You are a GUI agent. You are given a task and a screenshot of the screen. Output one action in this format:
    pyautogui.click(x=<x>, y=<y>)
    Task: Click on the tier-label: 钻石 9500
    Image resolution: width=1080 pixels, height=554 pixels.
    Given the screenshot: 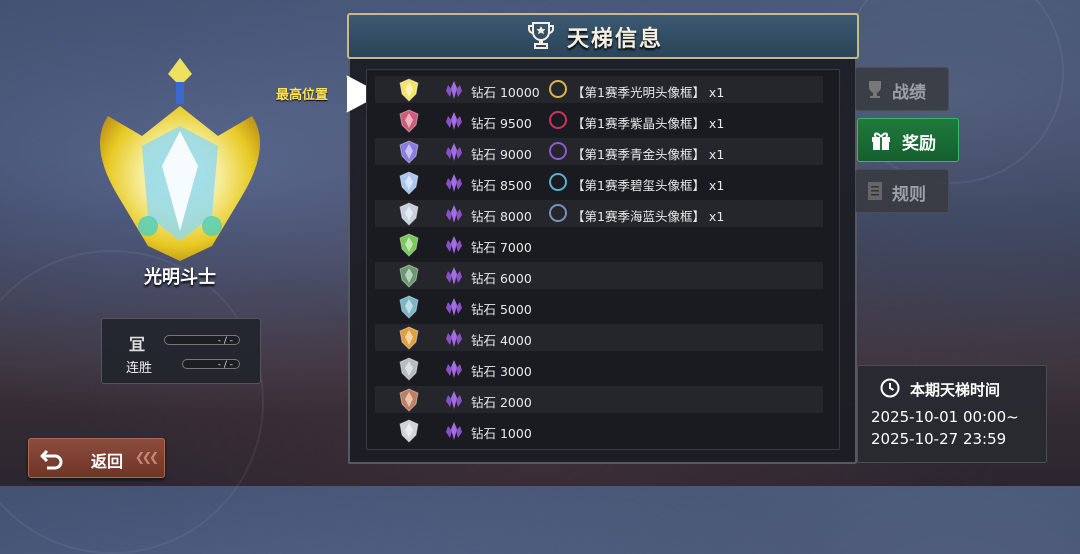 What is the action you would take?
    pyautogui.click(x=501, y=123)
    